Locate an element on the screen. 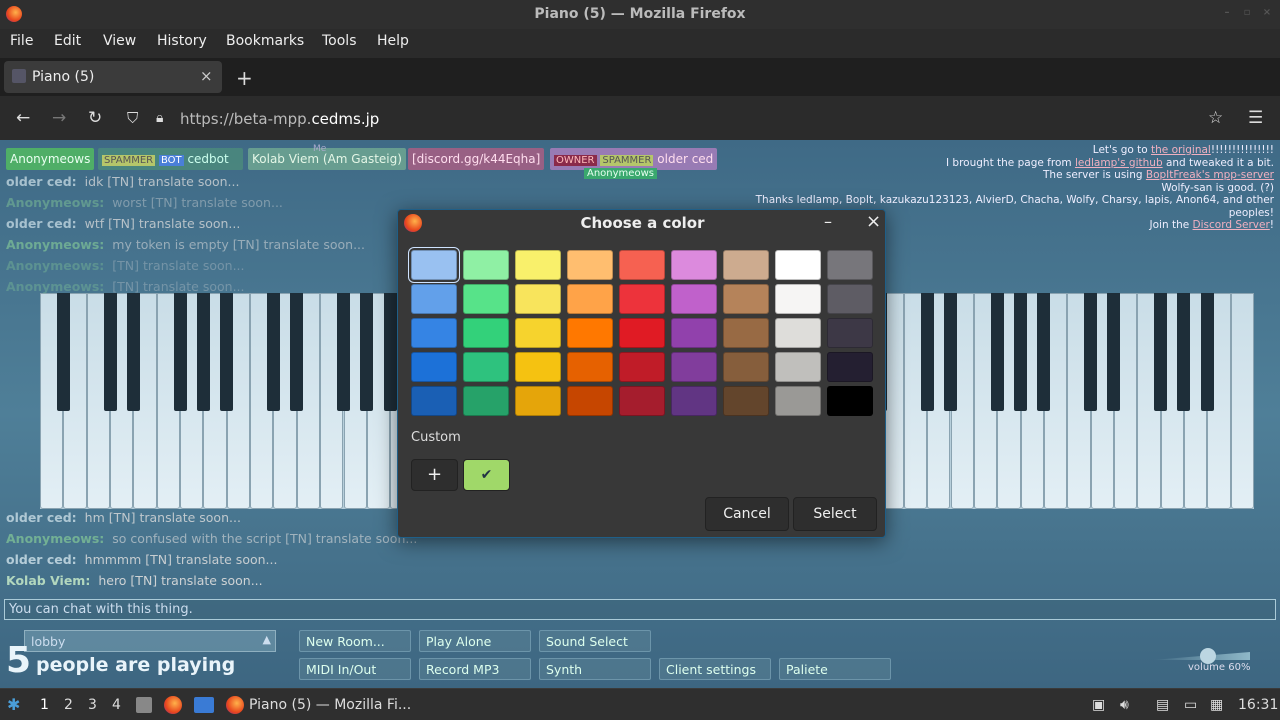 This screenshot has height=720, width=1280. white-key is located at coordinates (1242, 401).